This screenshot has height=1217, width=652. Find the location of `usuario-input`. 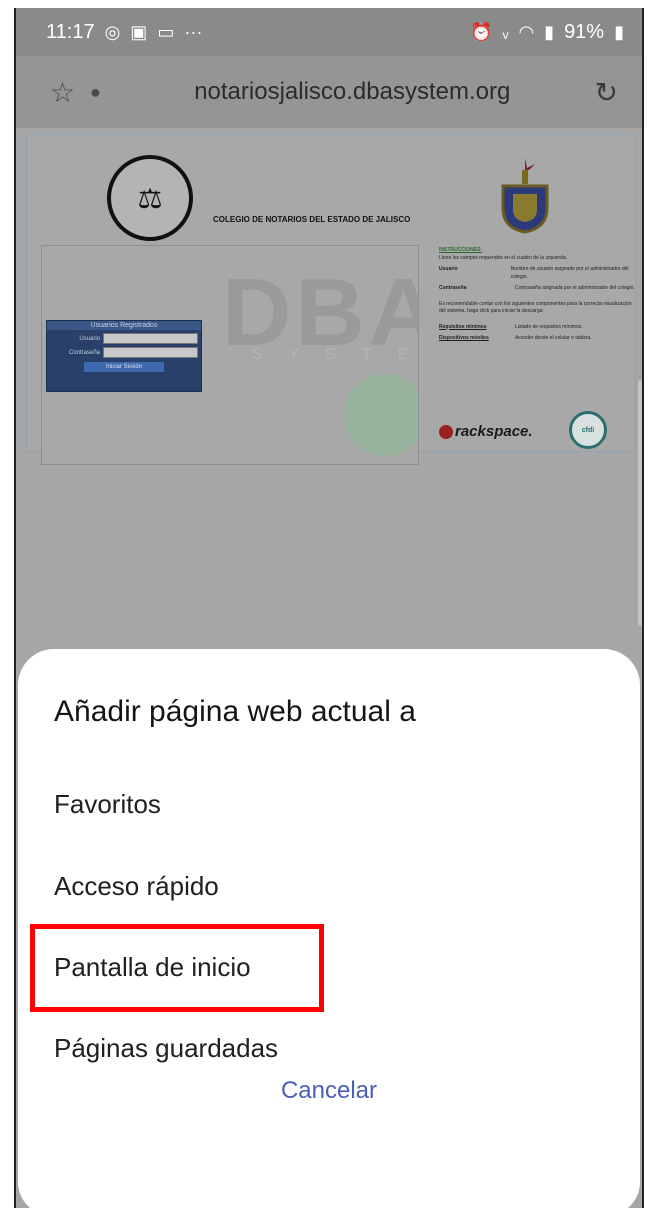

usuario-input is located at coordinates (150, 338).